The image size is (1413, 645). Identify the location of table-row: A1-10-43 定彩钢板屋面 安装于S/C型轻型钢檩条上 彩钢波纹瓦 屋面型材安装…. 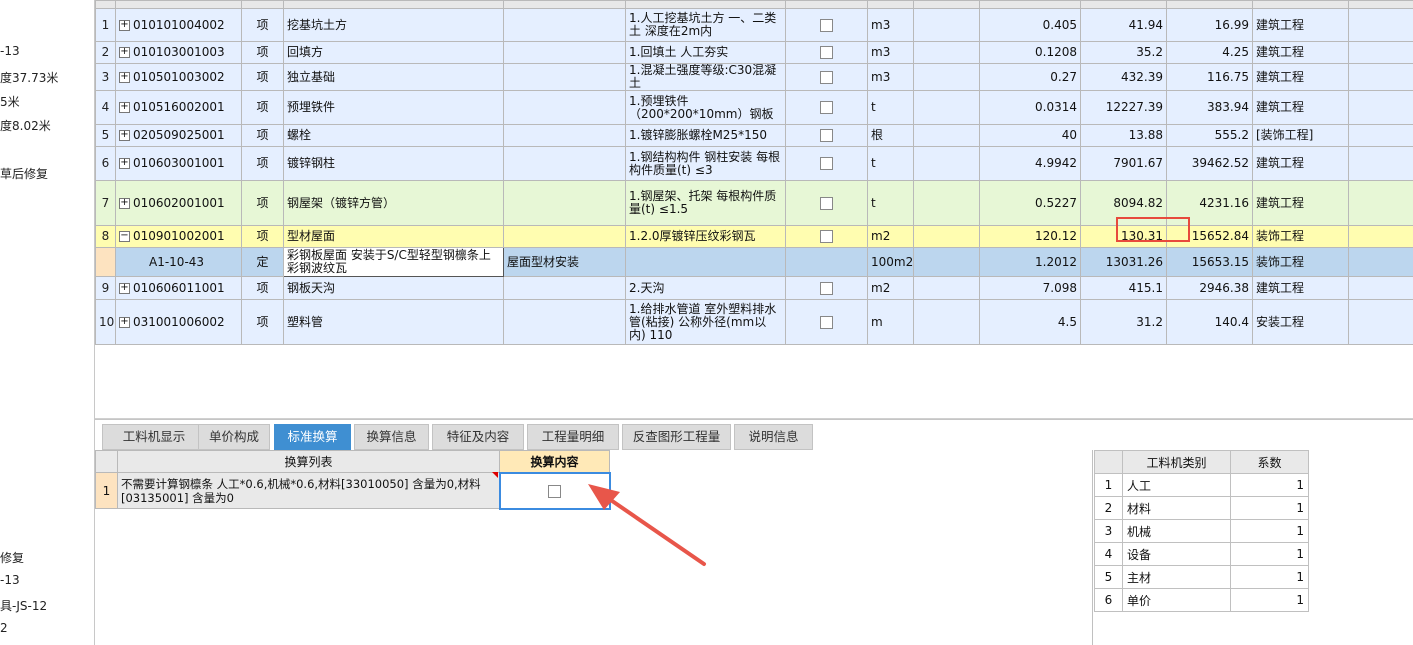
(754, 262).